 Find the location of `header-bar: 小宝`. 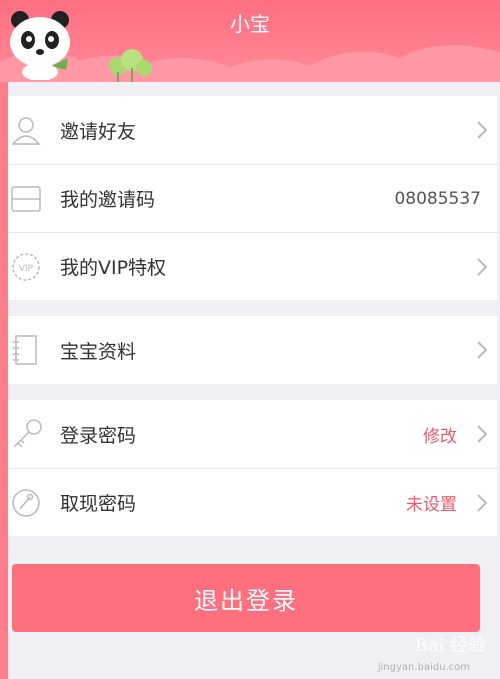

header-bar: 小宝 is located at coordinates (250, 41).